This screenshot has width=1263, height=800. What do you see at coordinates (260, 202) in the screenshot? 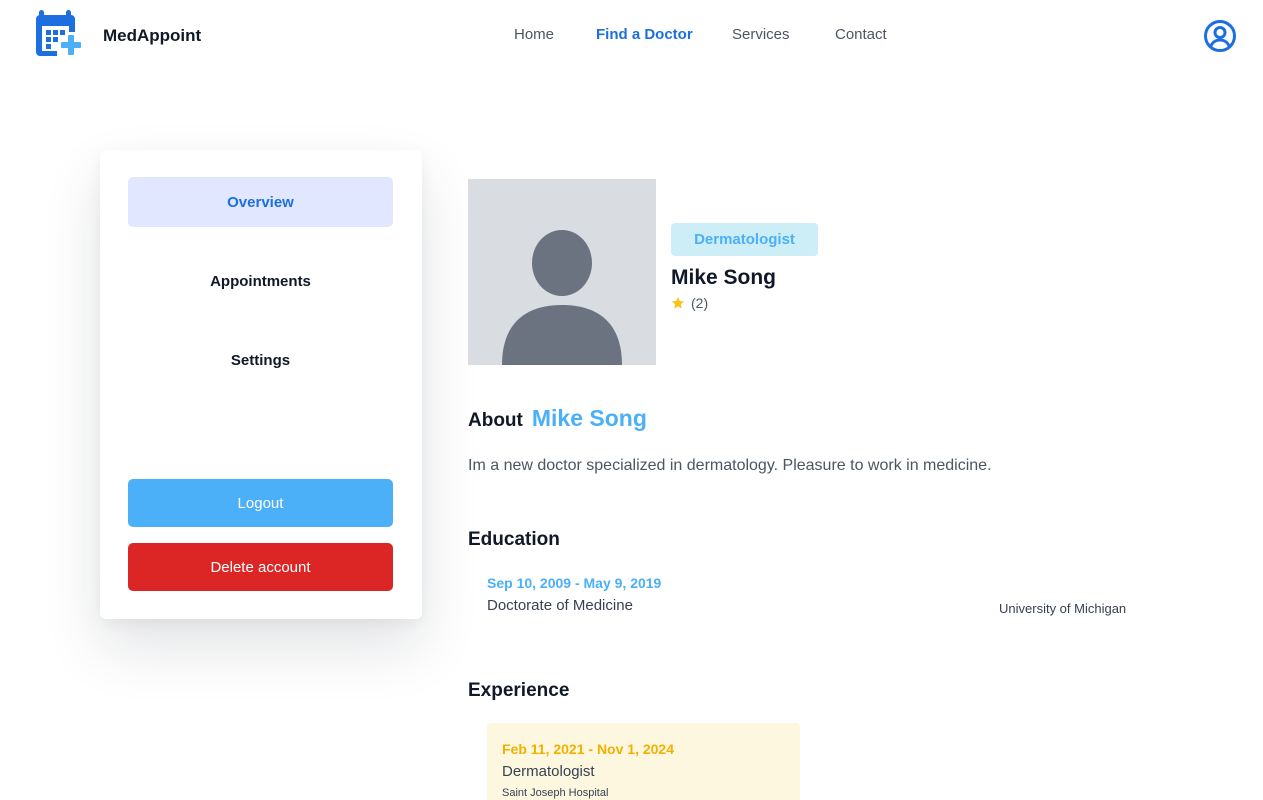
I see `sidebar-item-overview: Overview` at bounding box center [260, 202].